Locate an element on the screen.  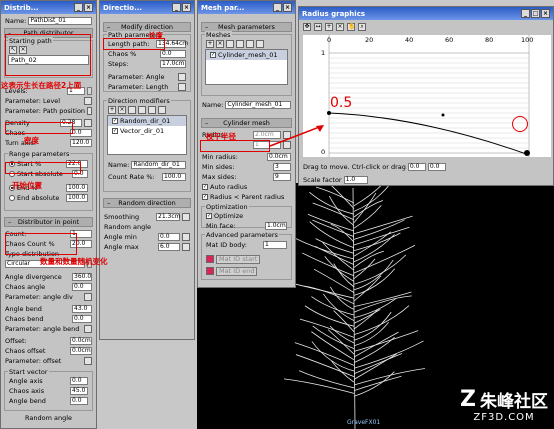
scale-field: 1.0 is located at coordinates (355, 180).